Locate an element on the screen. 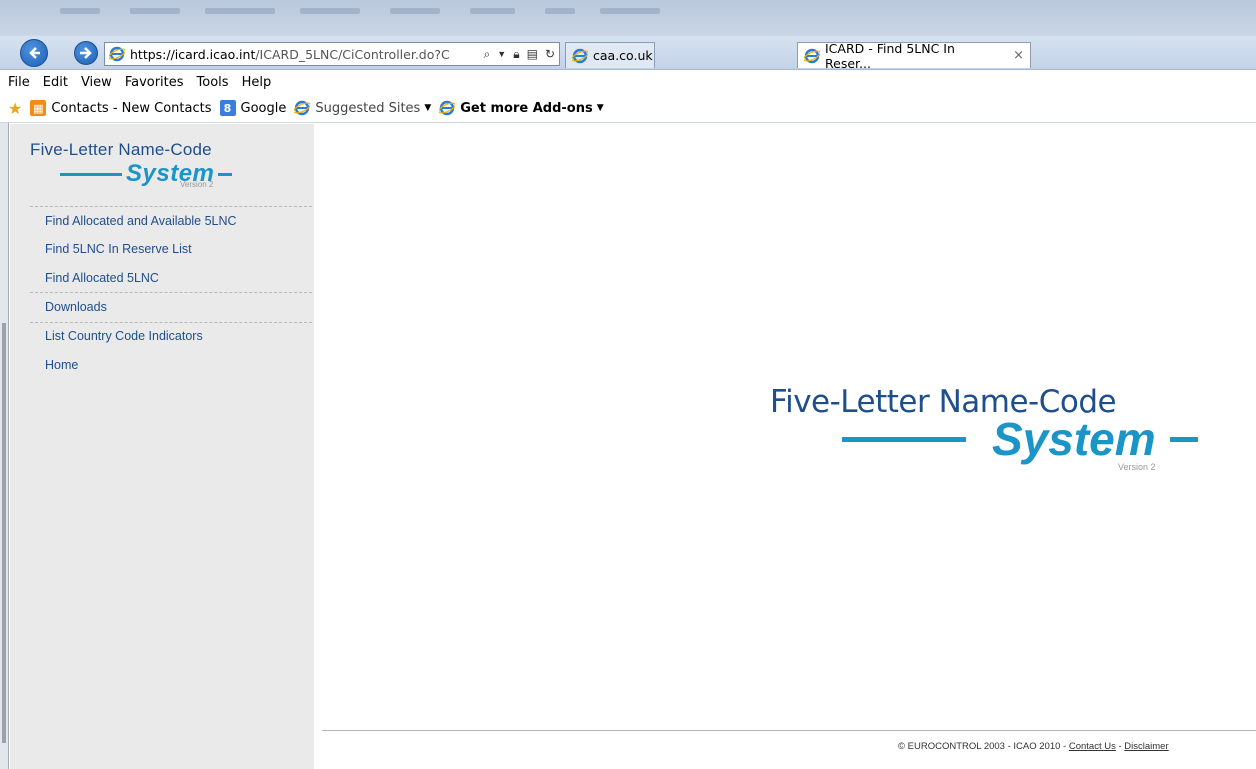  back-button is located at coordinates (34, 53).